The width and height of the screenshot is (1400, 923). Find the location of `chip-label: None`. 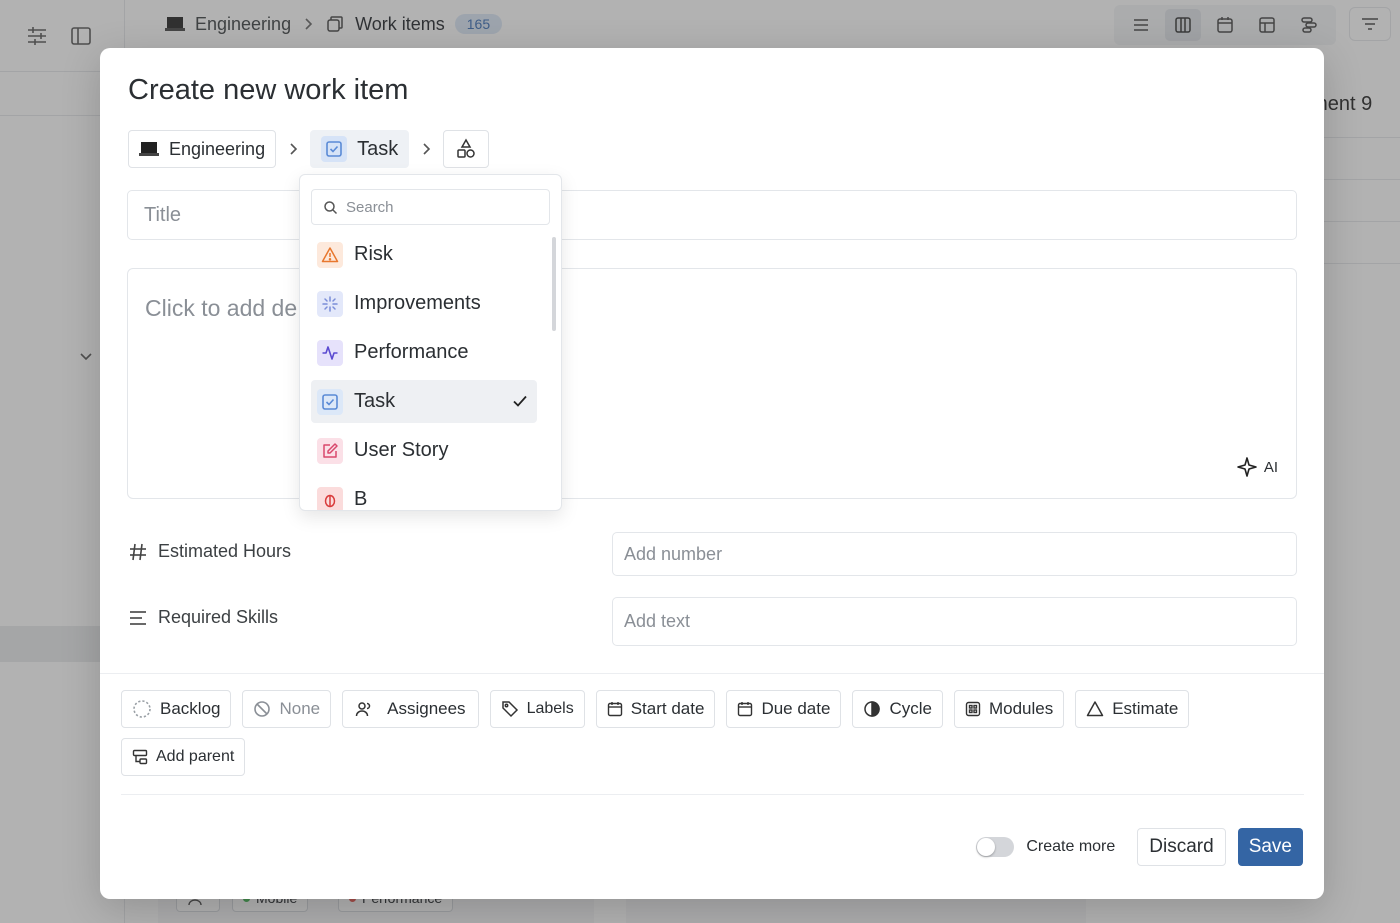

chip-label: None is located at coordinates (300, 708).